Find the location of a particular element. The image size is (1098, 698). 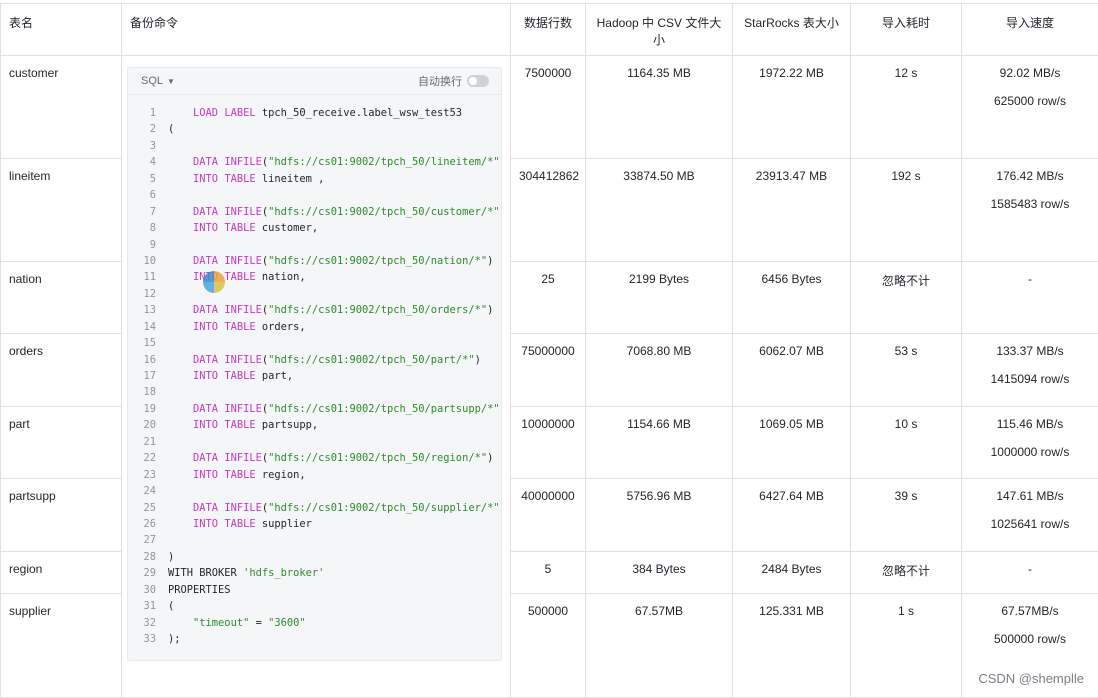

code-text: INTO TABLE region, is located at coordinates (237, 475).